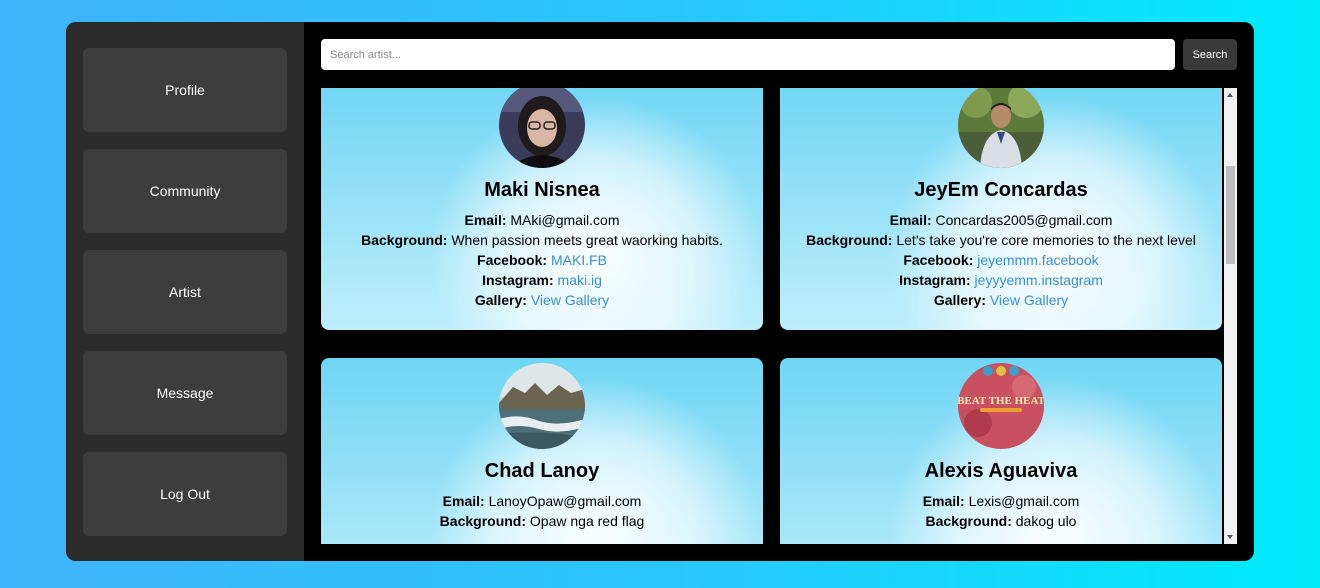 This screenshot has height=588, width=1320. Describe the element at coordinates (1039, 280) in the screenshot. I see `instagram-link: jeyyyemm.instagram` at that location.